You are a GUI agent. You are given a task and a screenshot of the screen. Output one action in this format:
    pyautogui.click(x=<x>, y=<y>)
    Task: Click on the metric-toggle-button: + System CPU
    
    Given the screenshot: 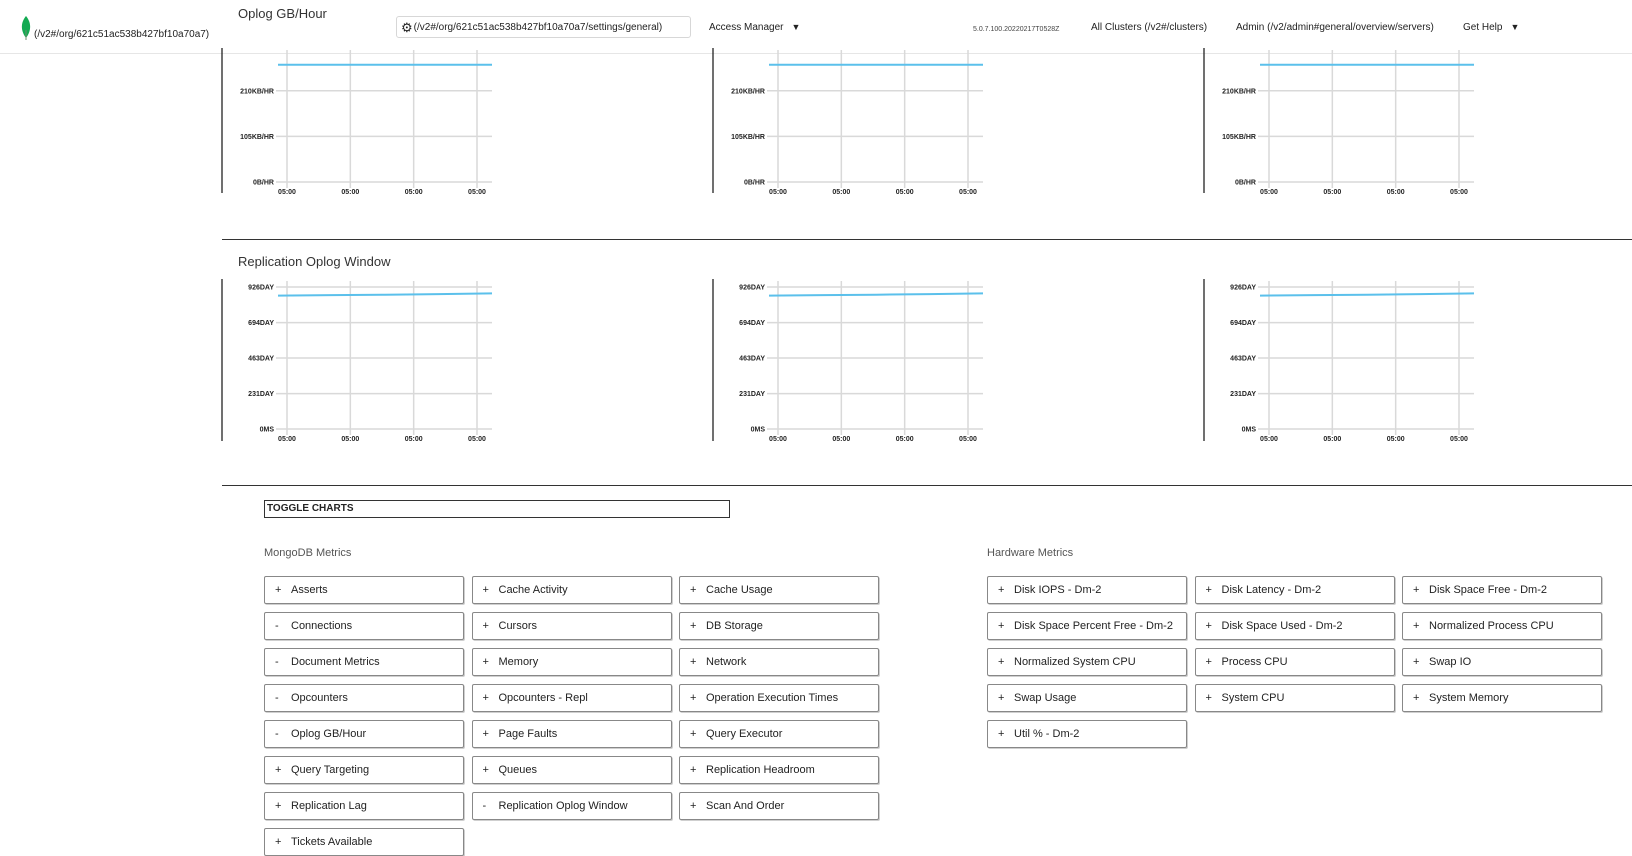 What is the action you would take?
    pyautogui.click(x=1294, y=698)
    